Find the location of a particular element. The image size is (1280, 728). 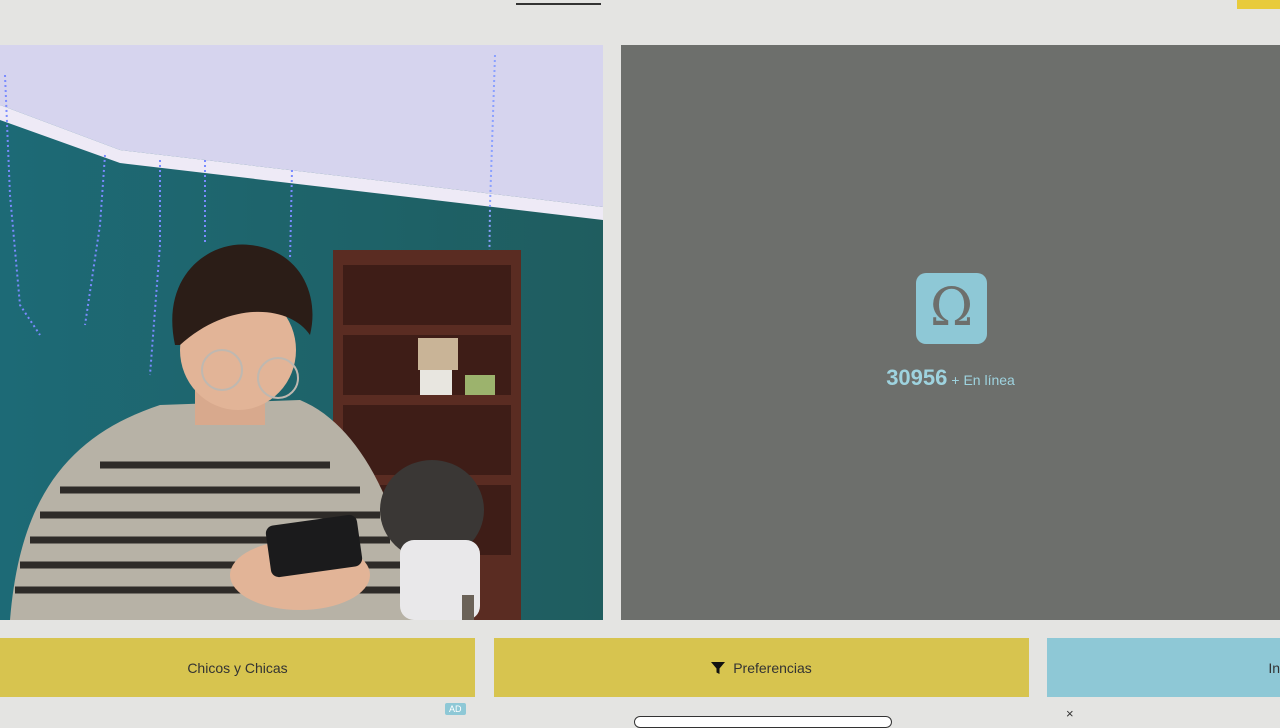

start-label: In is located at coordinates (1274, 667).